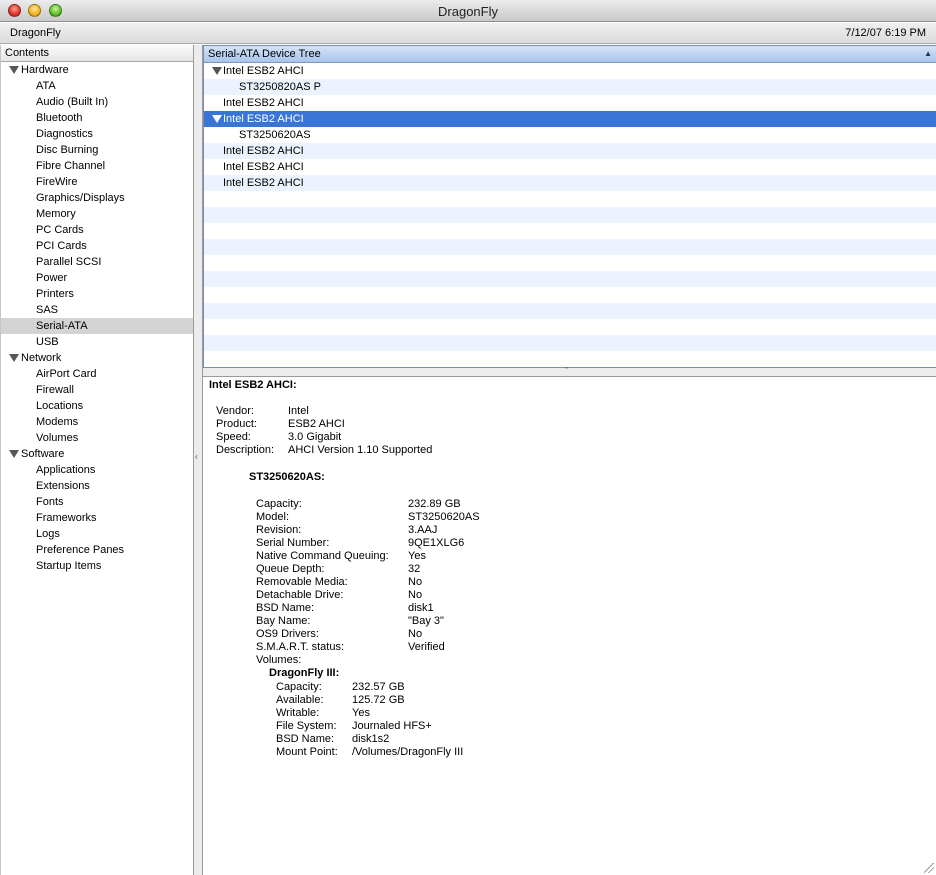 The width and height of the screenshot is (936, 875). Describe the element at coordinates (885, 33) in the screenshot. I see `report-datetime: 7/12/07 6:19 PM` at that location.